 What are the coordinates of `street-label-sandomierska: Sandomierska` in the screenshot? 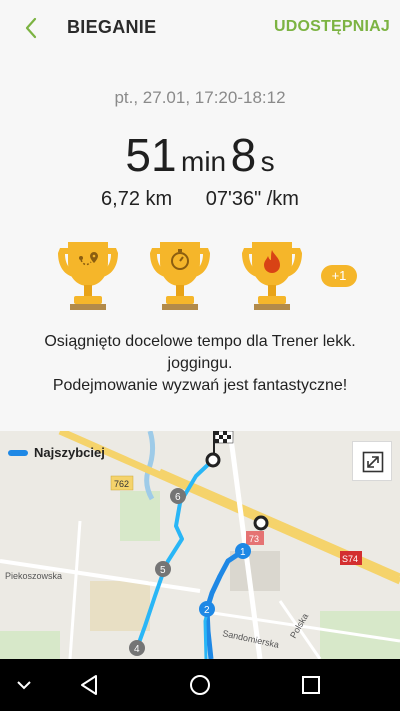 It's located at (251, 639).